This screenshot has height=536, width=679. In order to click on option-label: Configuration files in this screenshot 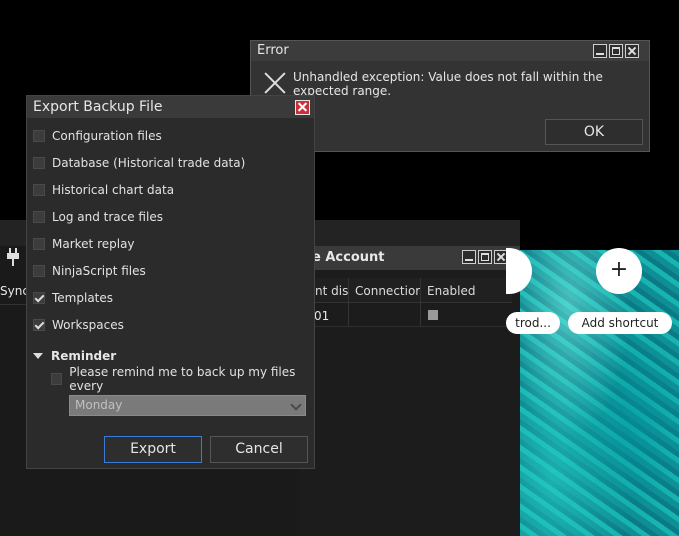, I will do `click(107, 136)`.